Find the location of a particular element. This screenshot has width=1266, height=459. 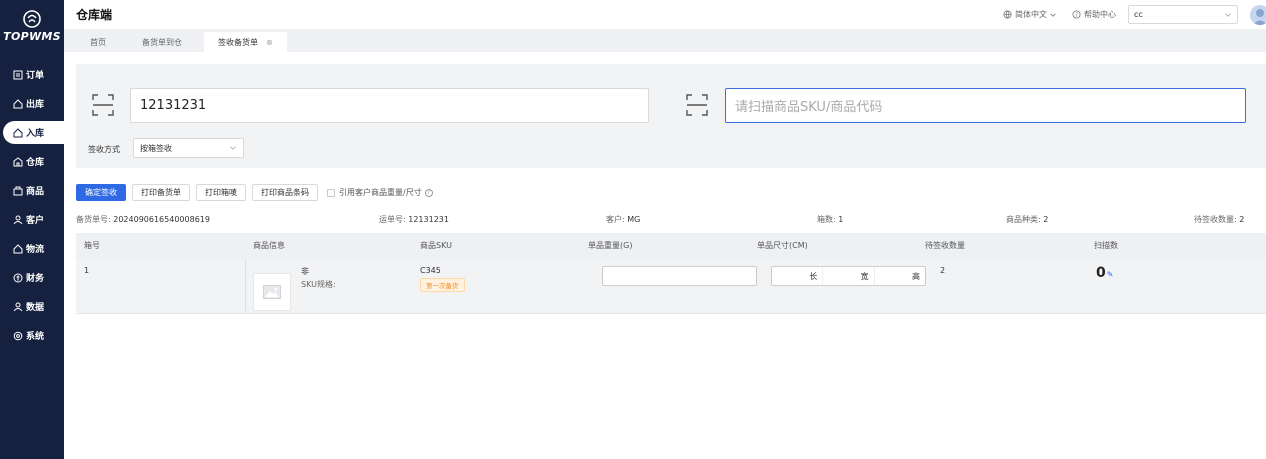

product-thumbnail is located at coordinates (272, 292).